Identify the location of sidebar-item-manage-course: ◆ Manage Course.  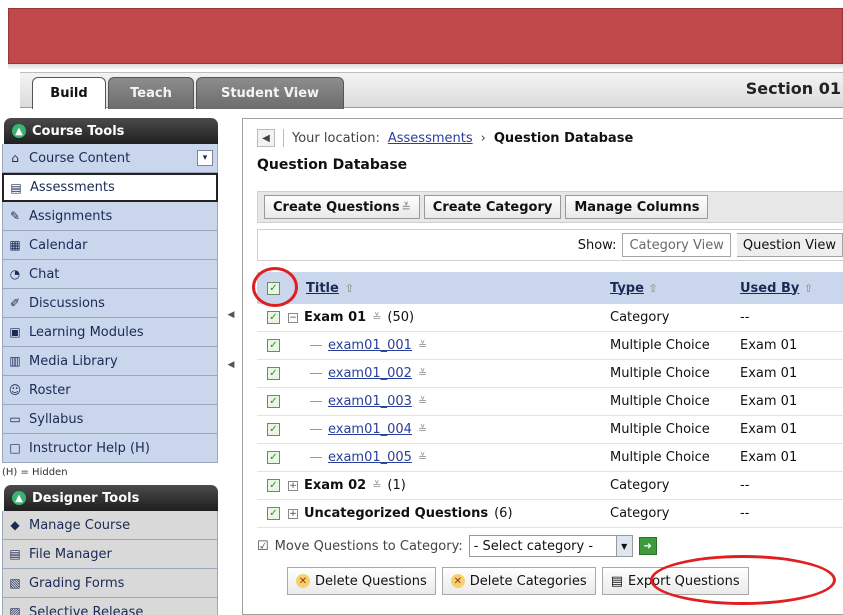
(110, 525).